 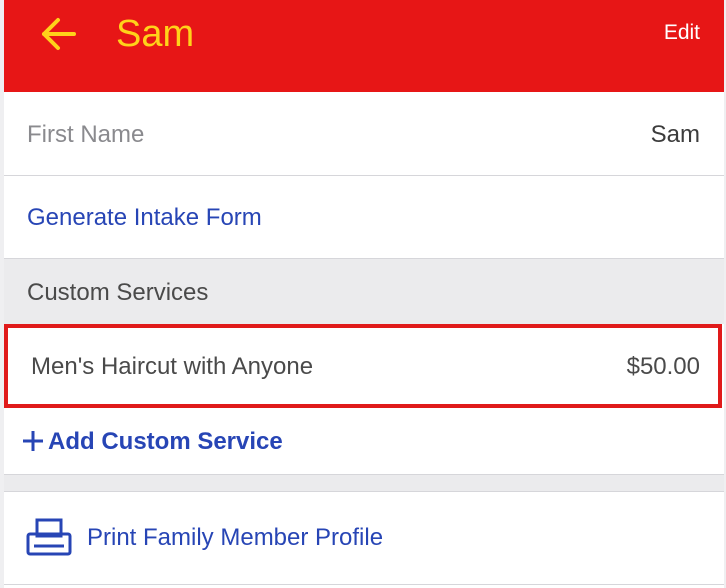 What do you see at coordinates (60, 34) in the screenshot?
I see `arrow-left-icon` at bounding box center [60, 34].